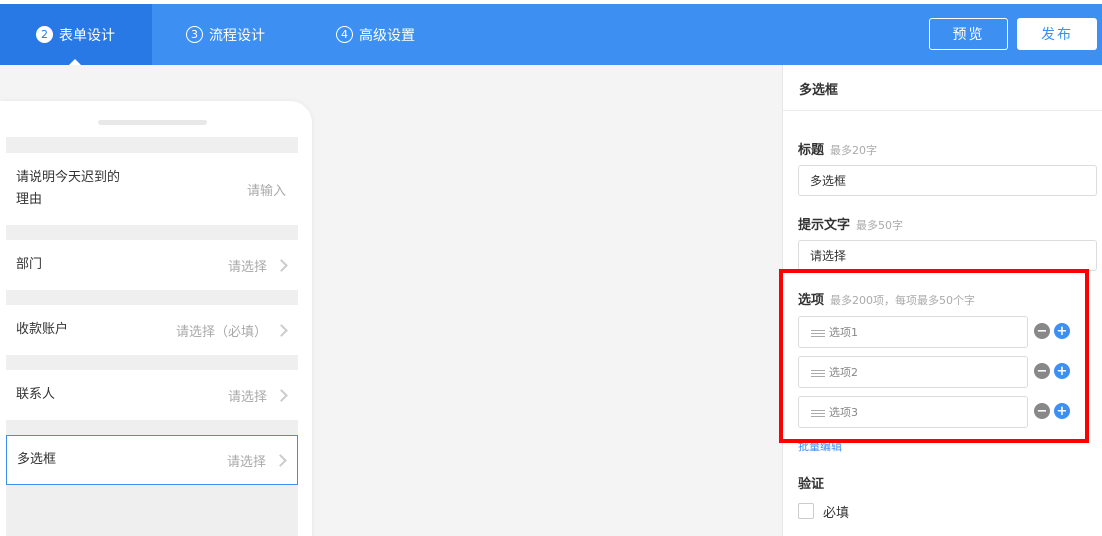  I want to click on prompt-field-label: 提示文字 最多50字, so click(850, 223).